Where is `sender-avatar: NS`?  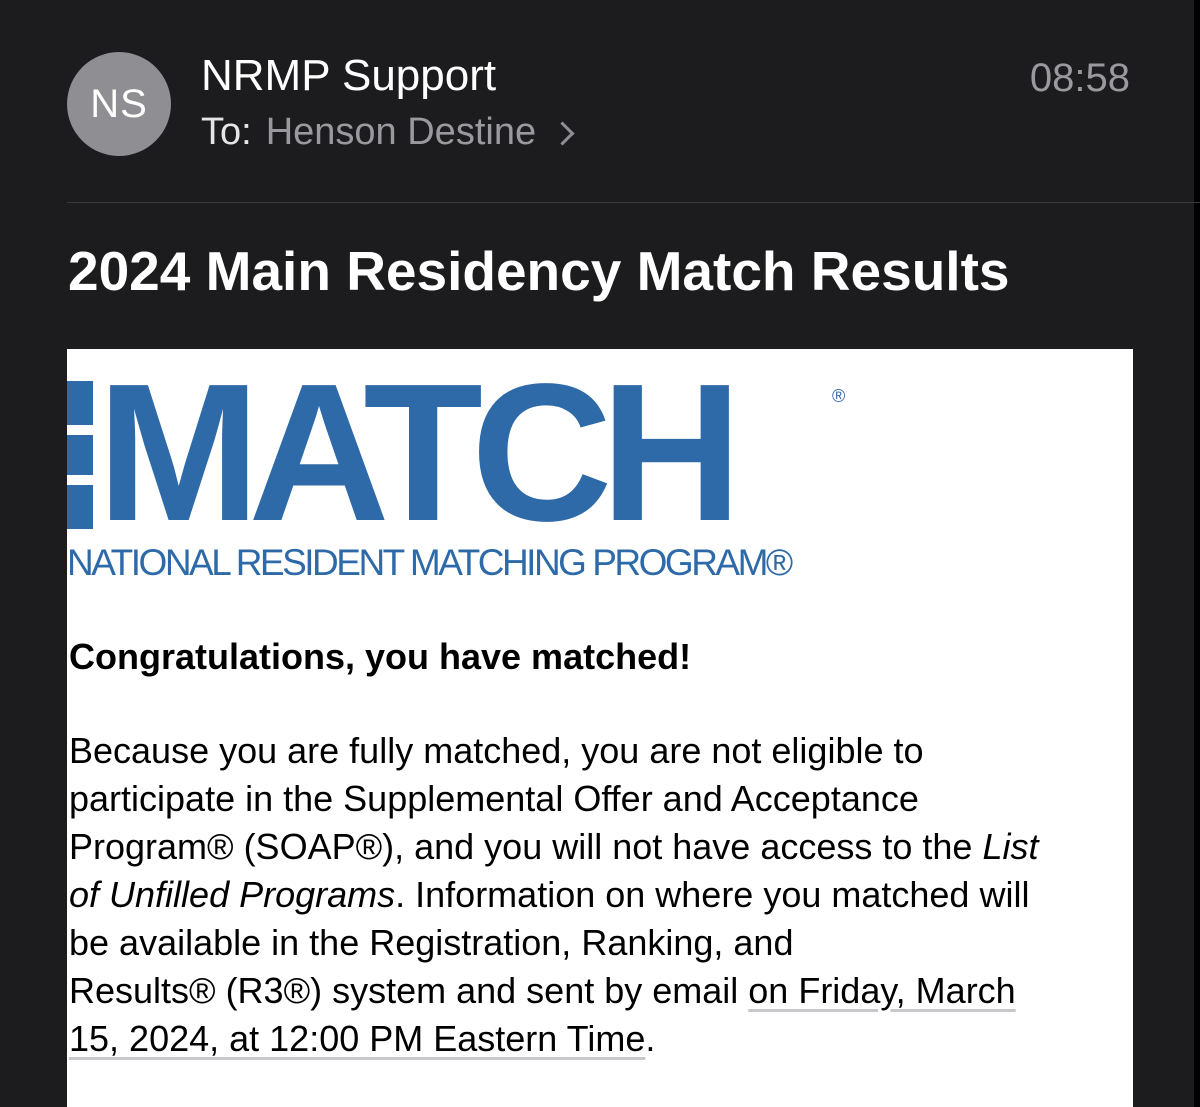
sender-avatar: NS is located at coordinates (119, 104).